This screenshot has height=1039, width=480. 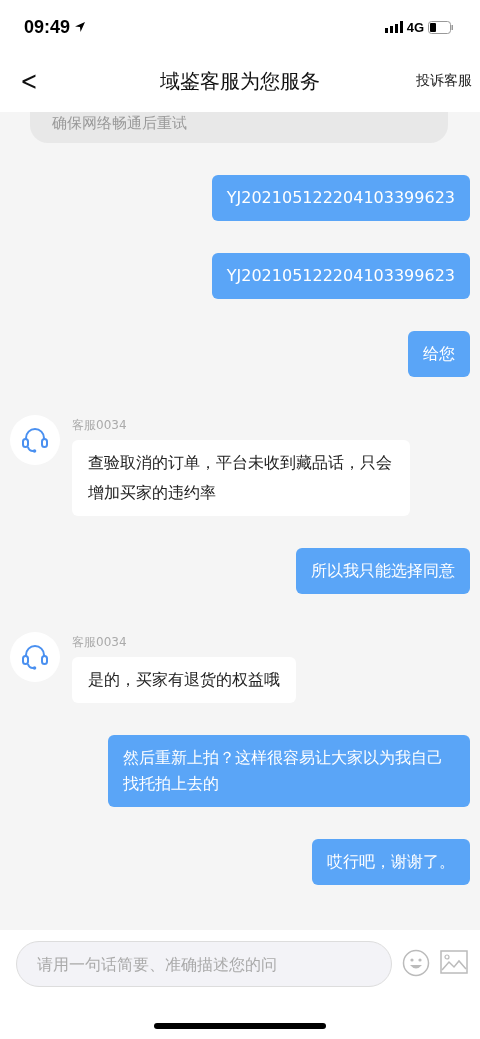 What do you see at coordinates (441, 27) in the screenshot?
I see `battery-icon` at bounding box center [441, 27].